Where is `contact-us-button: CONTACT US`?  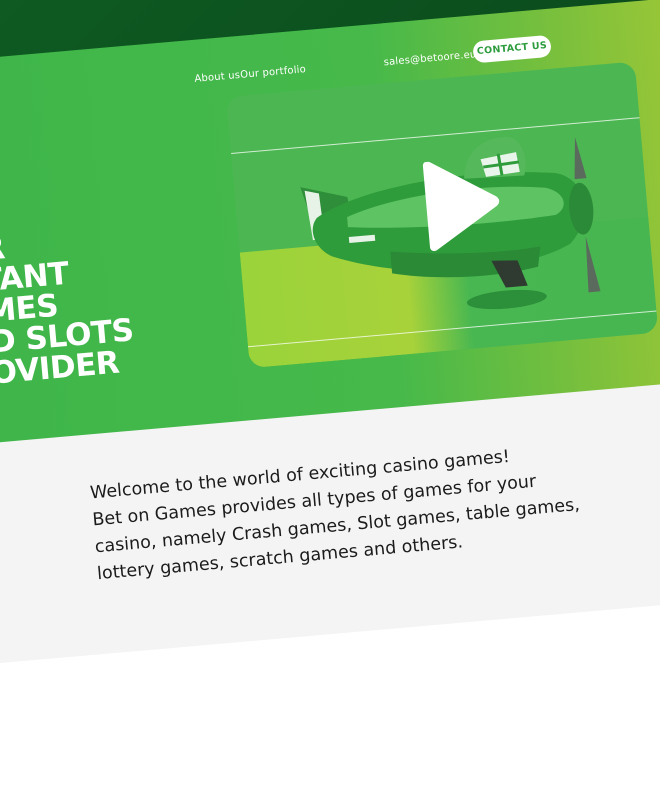 contact-us-button: CONTACT US is located at coordinates (512, 49).